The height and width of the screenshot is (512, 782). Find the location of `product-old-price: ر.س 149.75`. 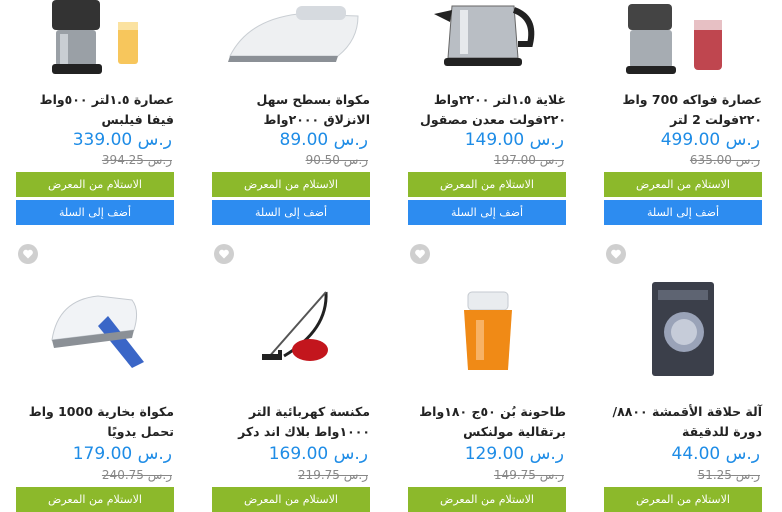

product-old-price: ر.س 149.75 is located at coordinates (528, 475).